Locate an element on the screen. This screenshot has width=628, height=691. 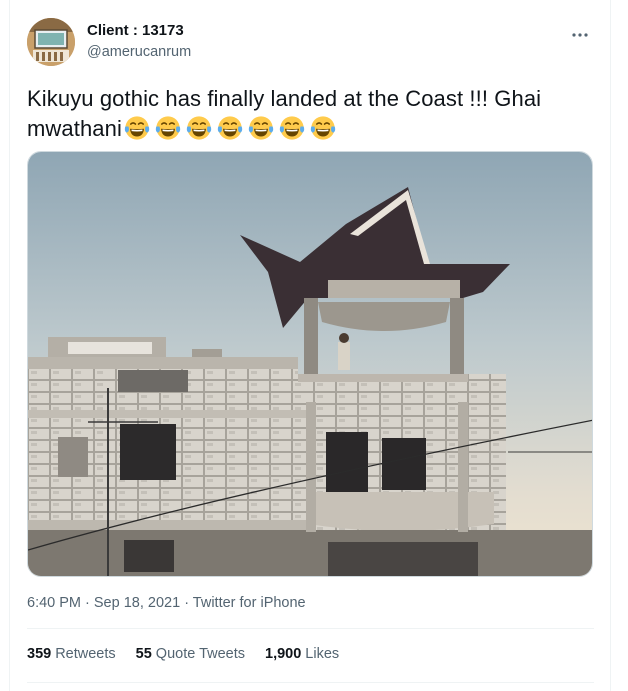
more-icon is located at coordinates (580, 35).